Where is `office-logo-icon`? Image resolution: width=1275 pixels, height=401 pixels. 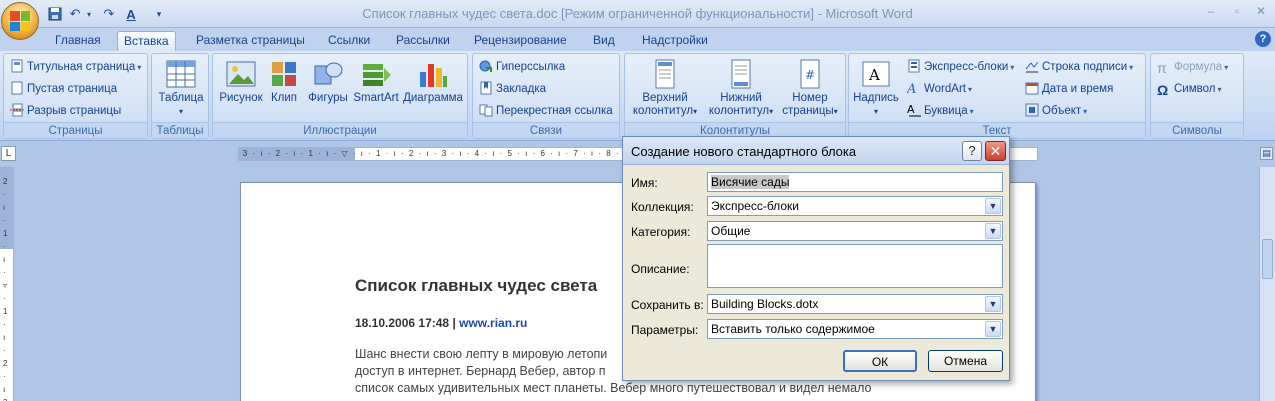 office-logo-icon is located at coordinates (20, 21).